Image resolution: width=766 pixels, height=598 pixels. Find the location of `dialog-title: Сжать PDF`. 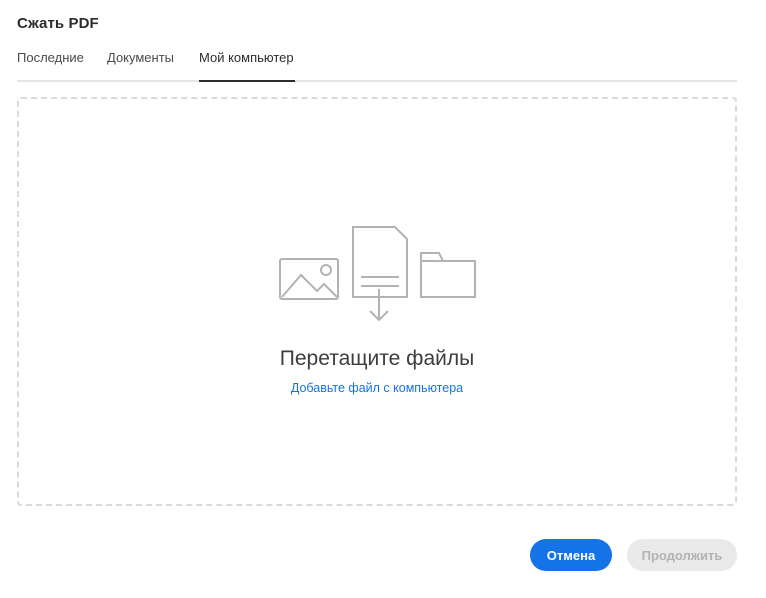

dialog-title: Сжать PDF is located at coordinates (58, 23).